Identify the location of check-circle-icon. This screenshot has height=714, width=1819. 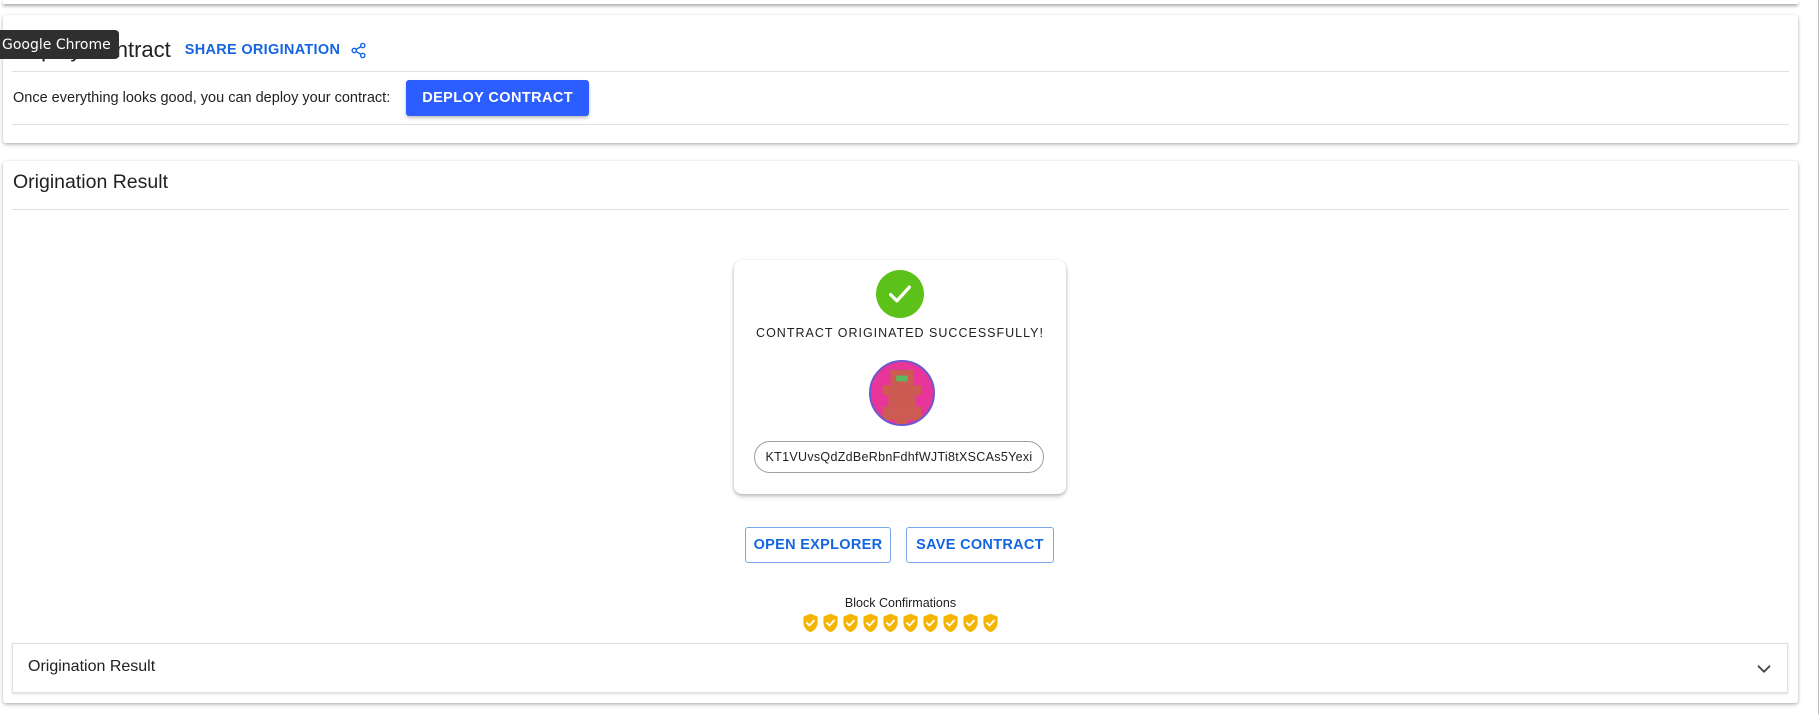
(900, 294).